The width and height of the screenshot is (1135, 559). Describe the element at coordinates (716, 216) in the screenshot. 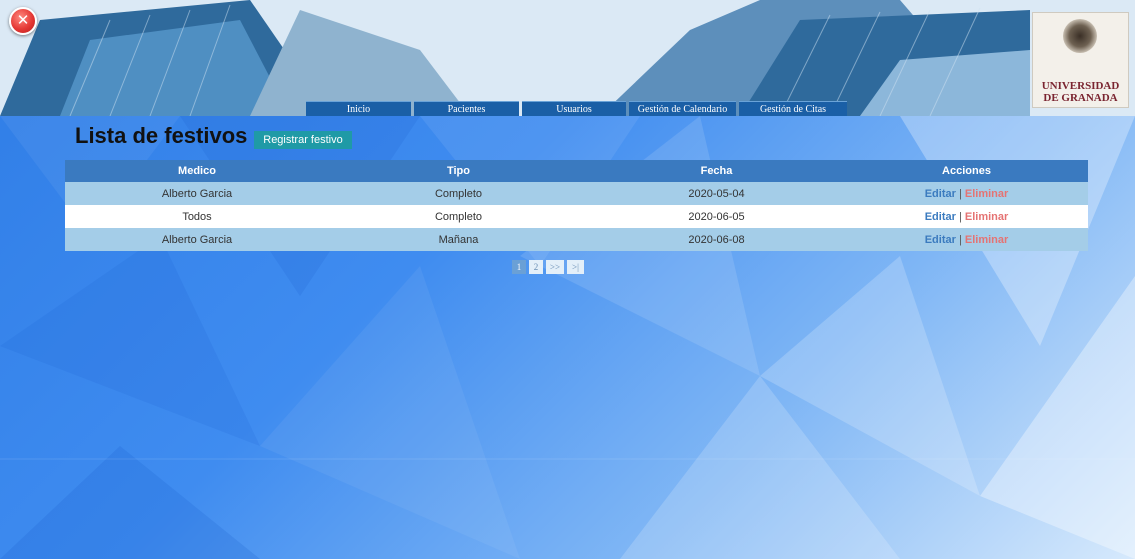

I see `cell-fecha: 2020-06-05` at that location.